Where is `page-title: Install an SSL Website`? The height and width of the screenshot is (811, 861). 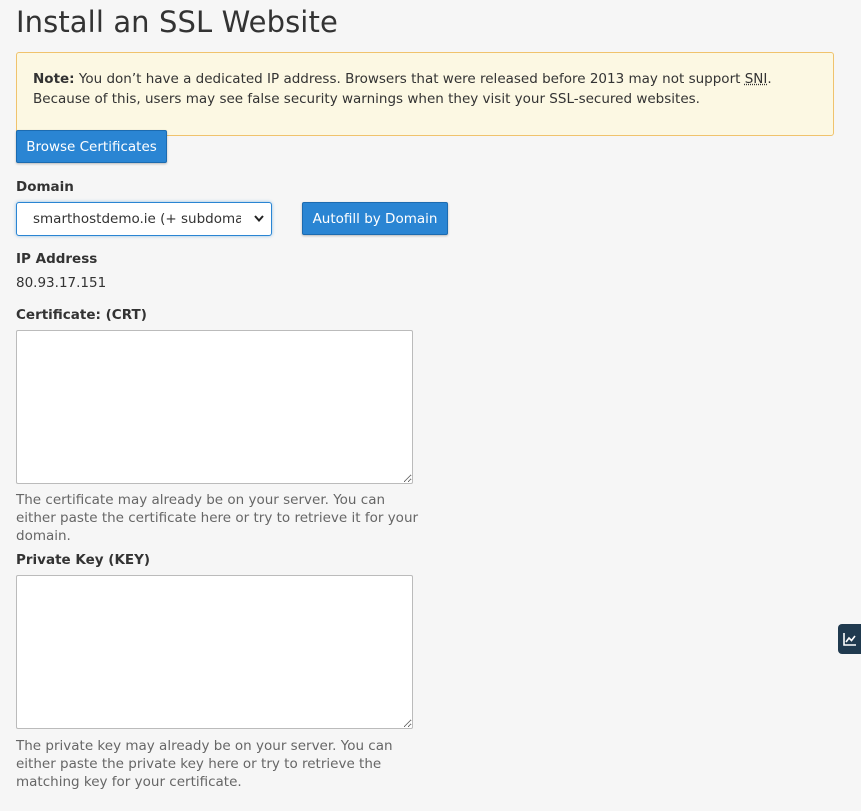 page-title: Install an SSL Website is located at coordinates (177, 22).